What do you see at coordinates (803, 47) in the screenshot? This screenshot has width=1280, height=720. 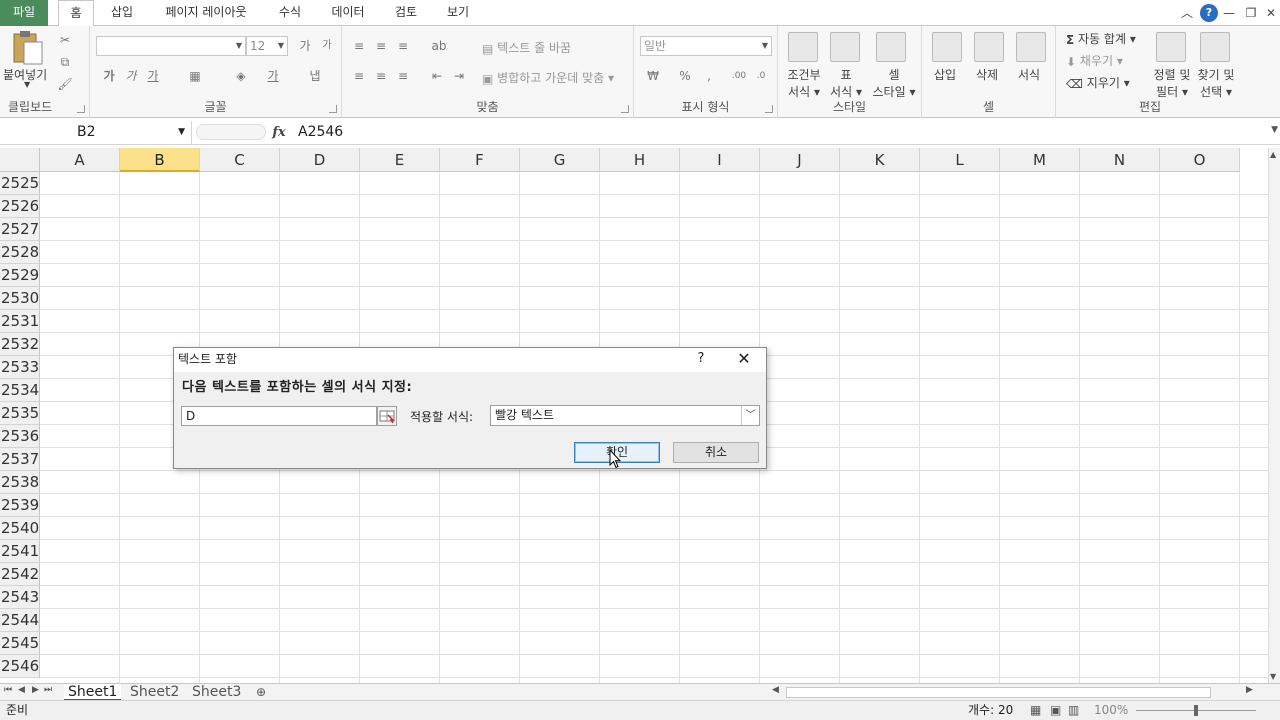 I see `conditional-format-icon` at bounding box center [803, 47].